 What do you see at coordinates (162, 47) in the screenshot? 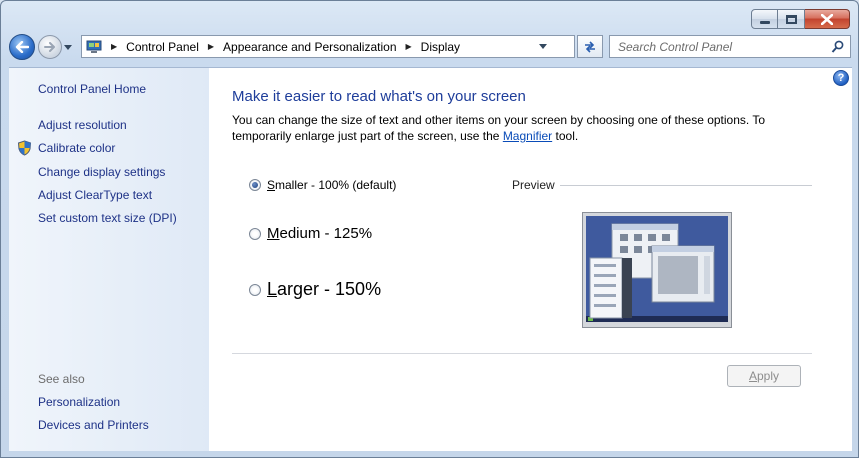
I see `breadcrumb-control-panel: Control Panel` at bounding box center [162, 47].